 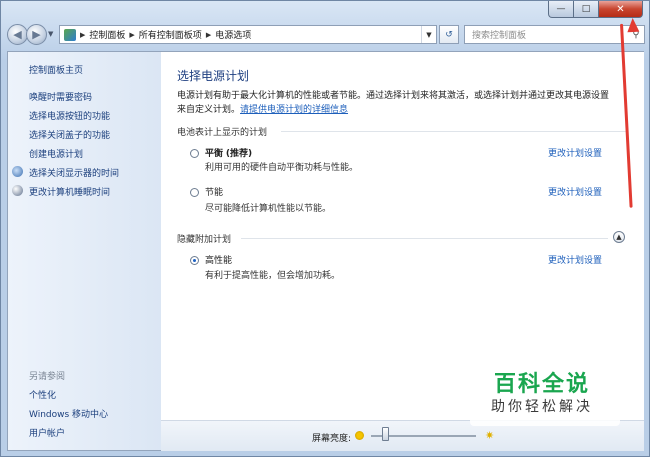 What do you see at coordinates (428, 34) in the screenshot?
I see `address-dropdown-icon: ▼` at bounding box center [428, 34].